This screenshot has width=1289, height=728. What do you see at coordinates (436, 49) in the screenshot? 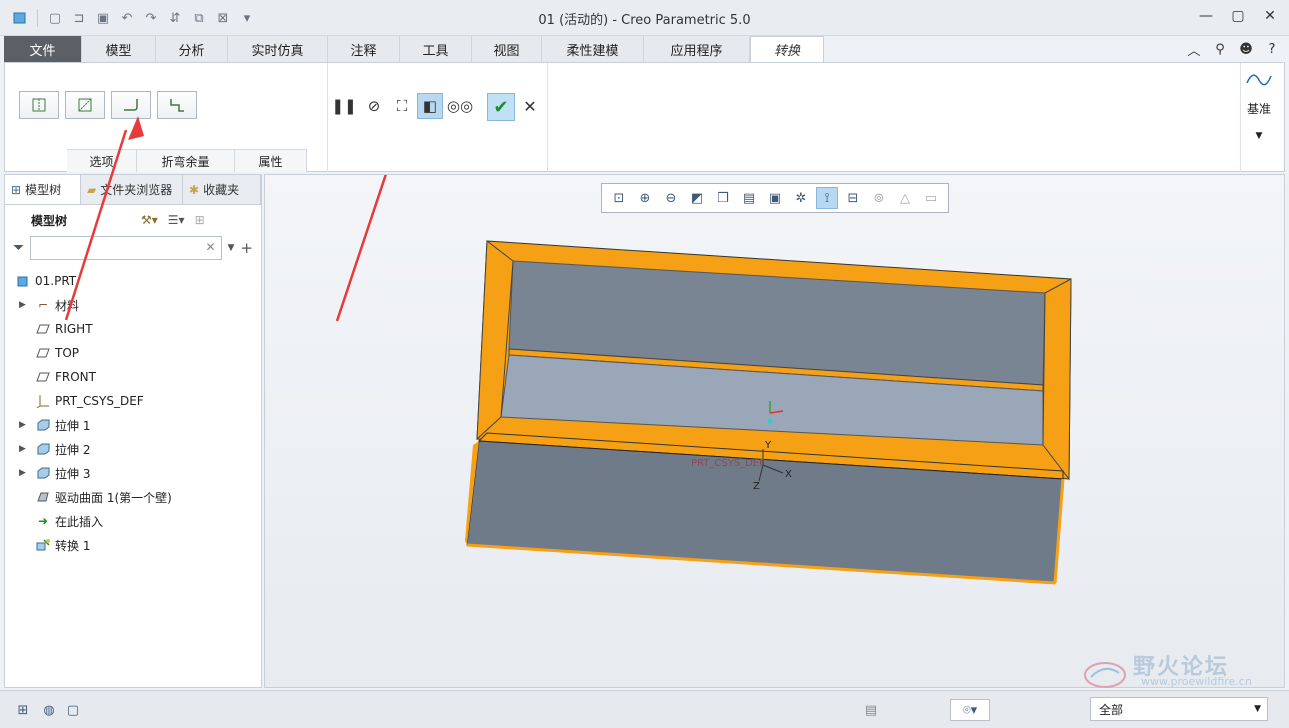
I see `tab-tools: 工具` at bounding box center [436, 49].